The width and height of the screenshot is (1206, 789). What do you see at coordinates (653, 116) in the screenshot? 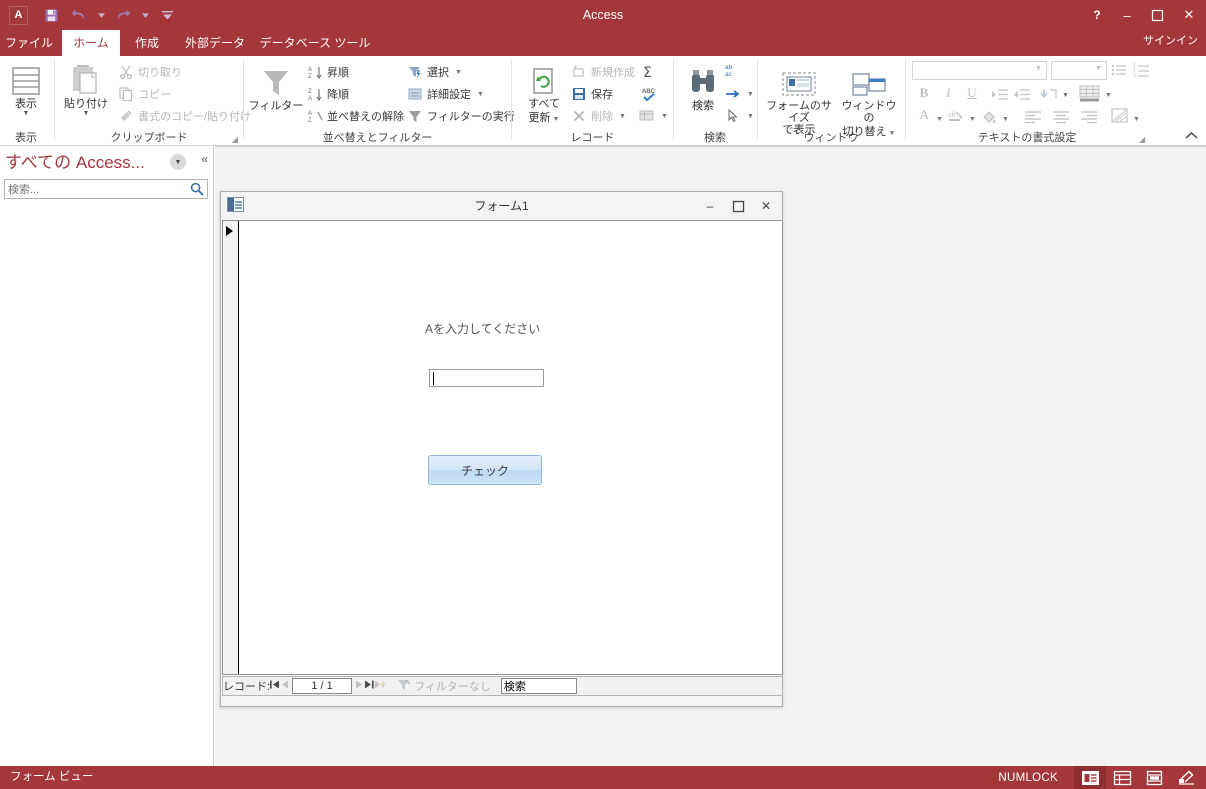
I see `more-records-item: ▼` at bounding box center [653, 116].